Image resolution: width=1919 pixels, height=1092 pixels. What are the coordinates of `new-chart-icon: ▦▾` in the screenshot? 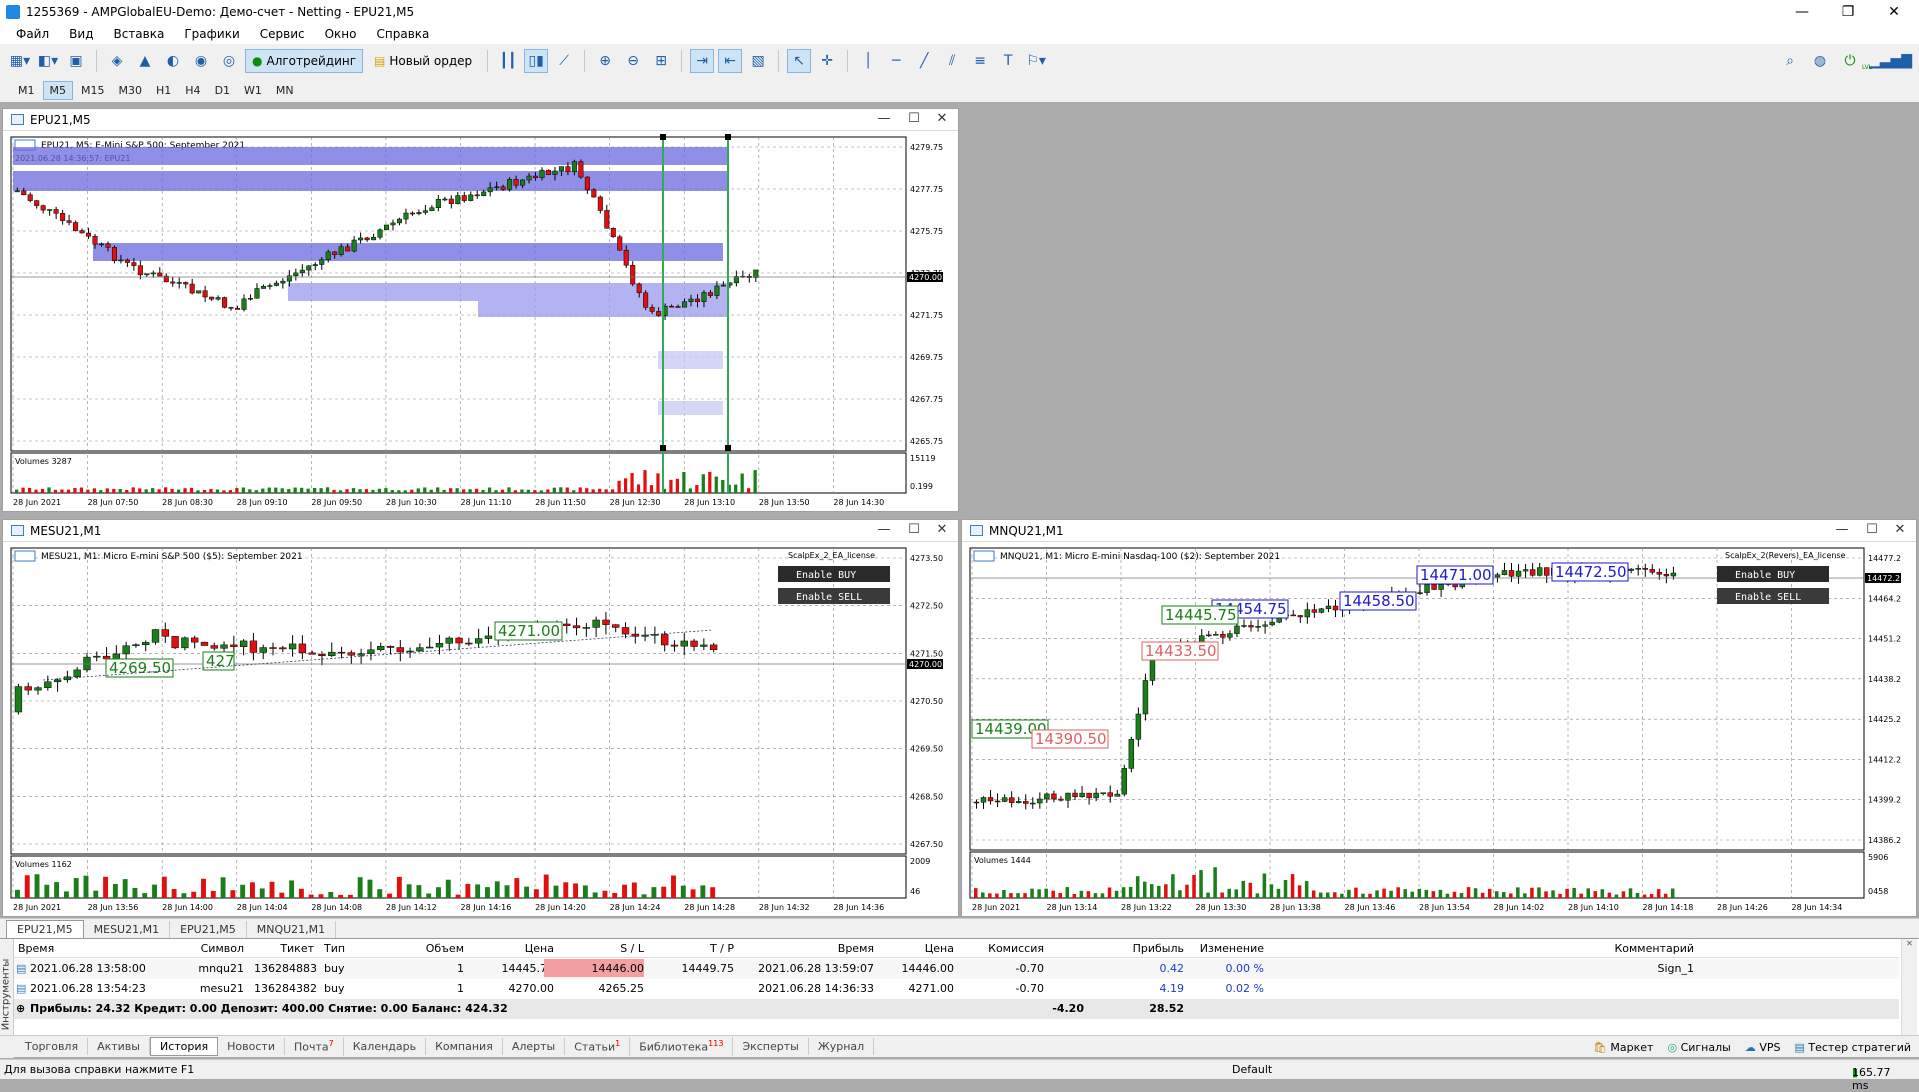 It's located at (20, 61).